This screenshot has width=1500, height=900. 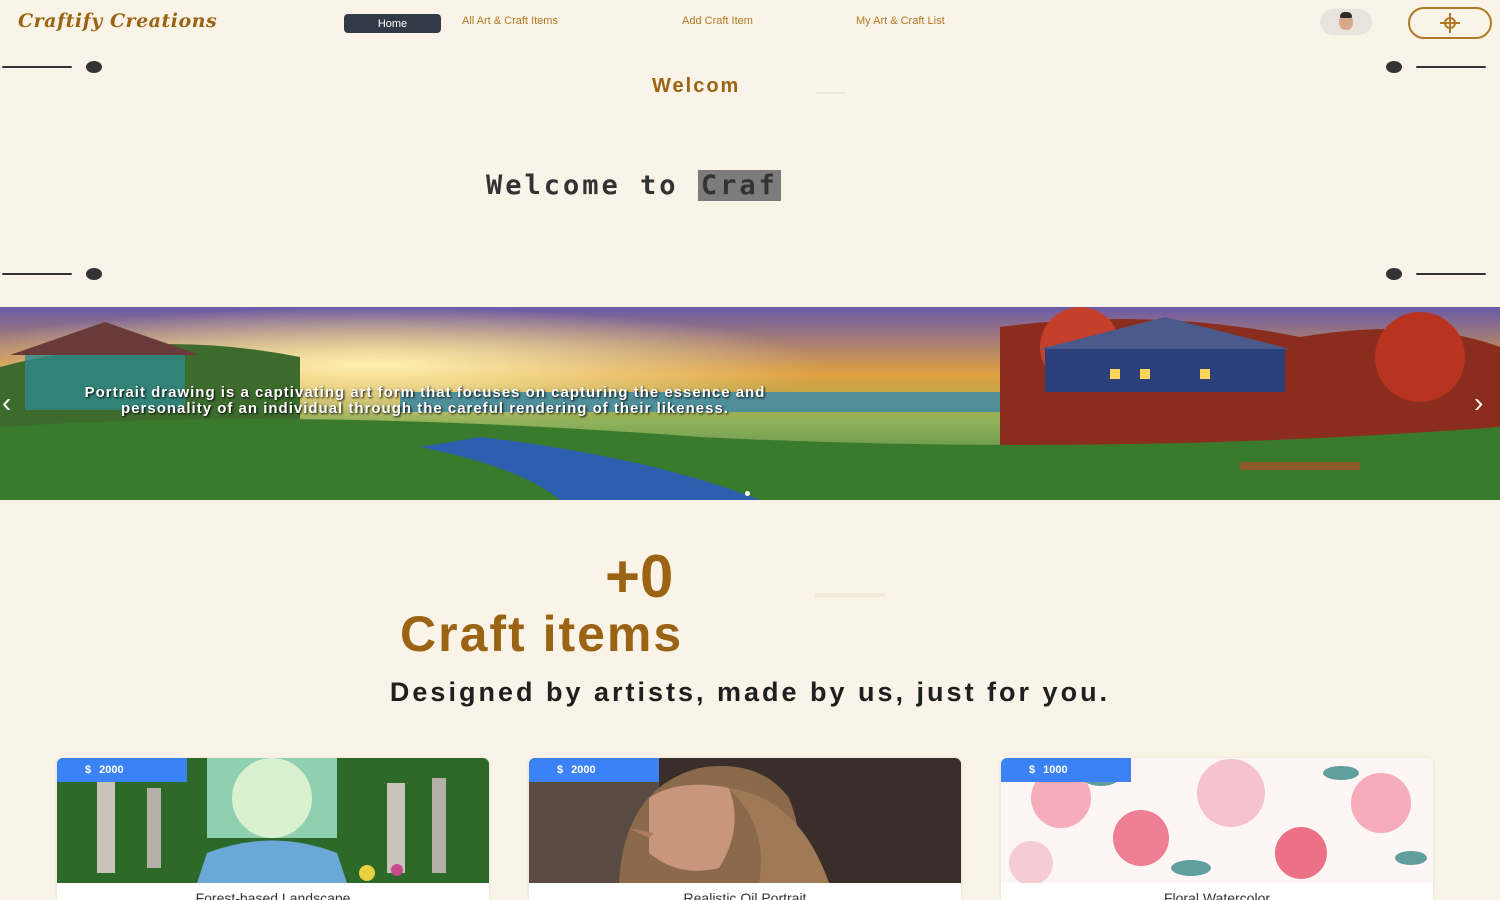 I want to click on price-badge: $1000, so click(x=1066, y=770).